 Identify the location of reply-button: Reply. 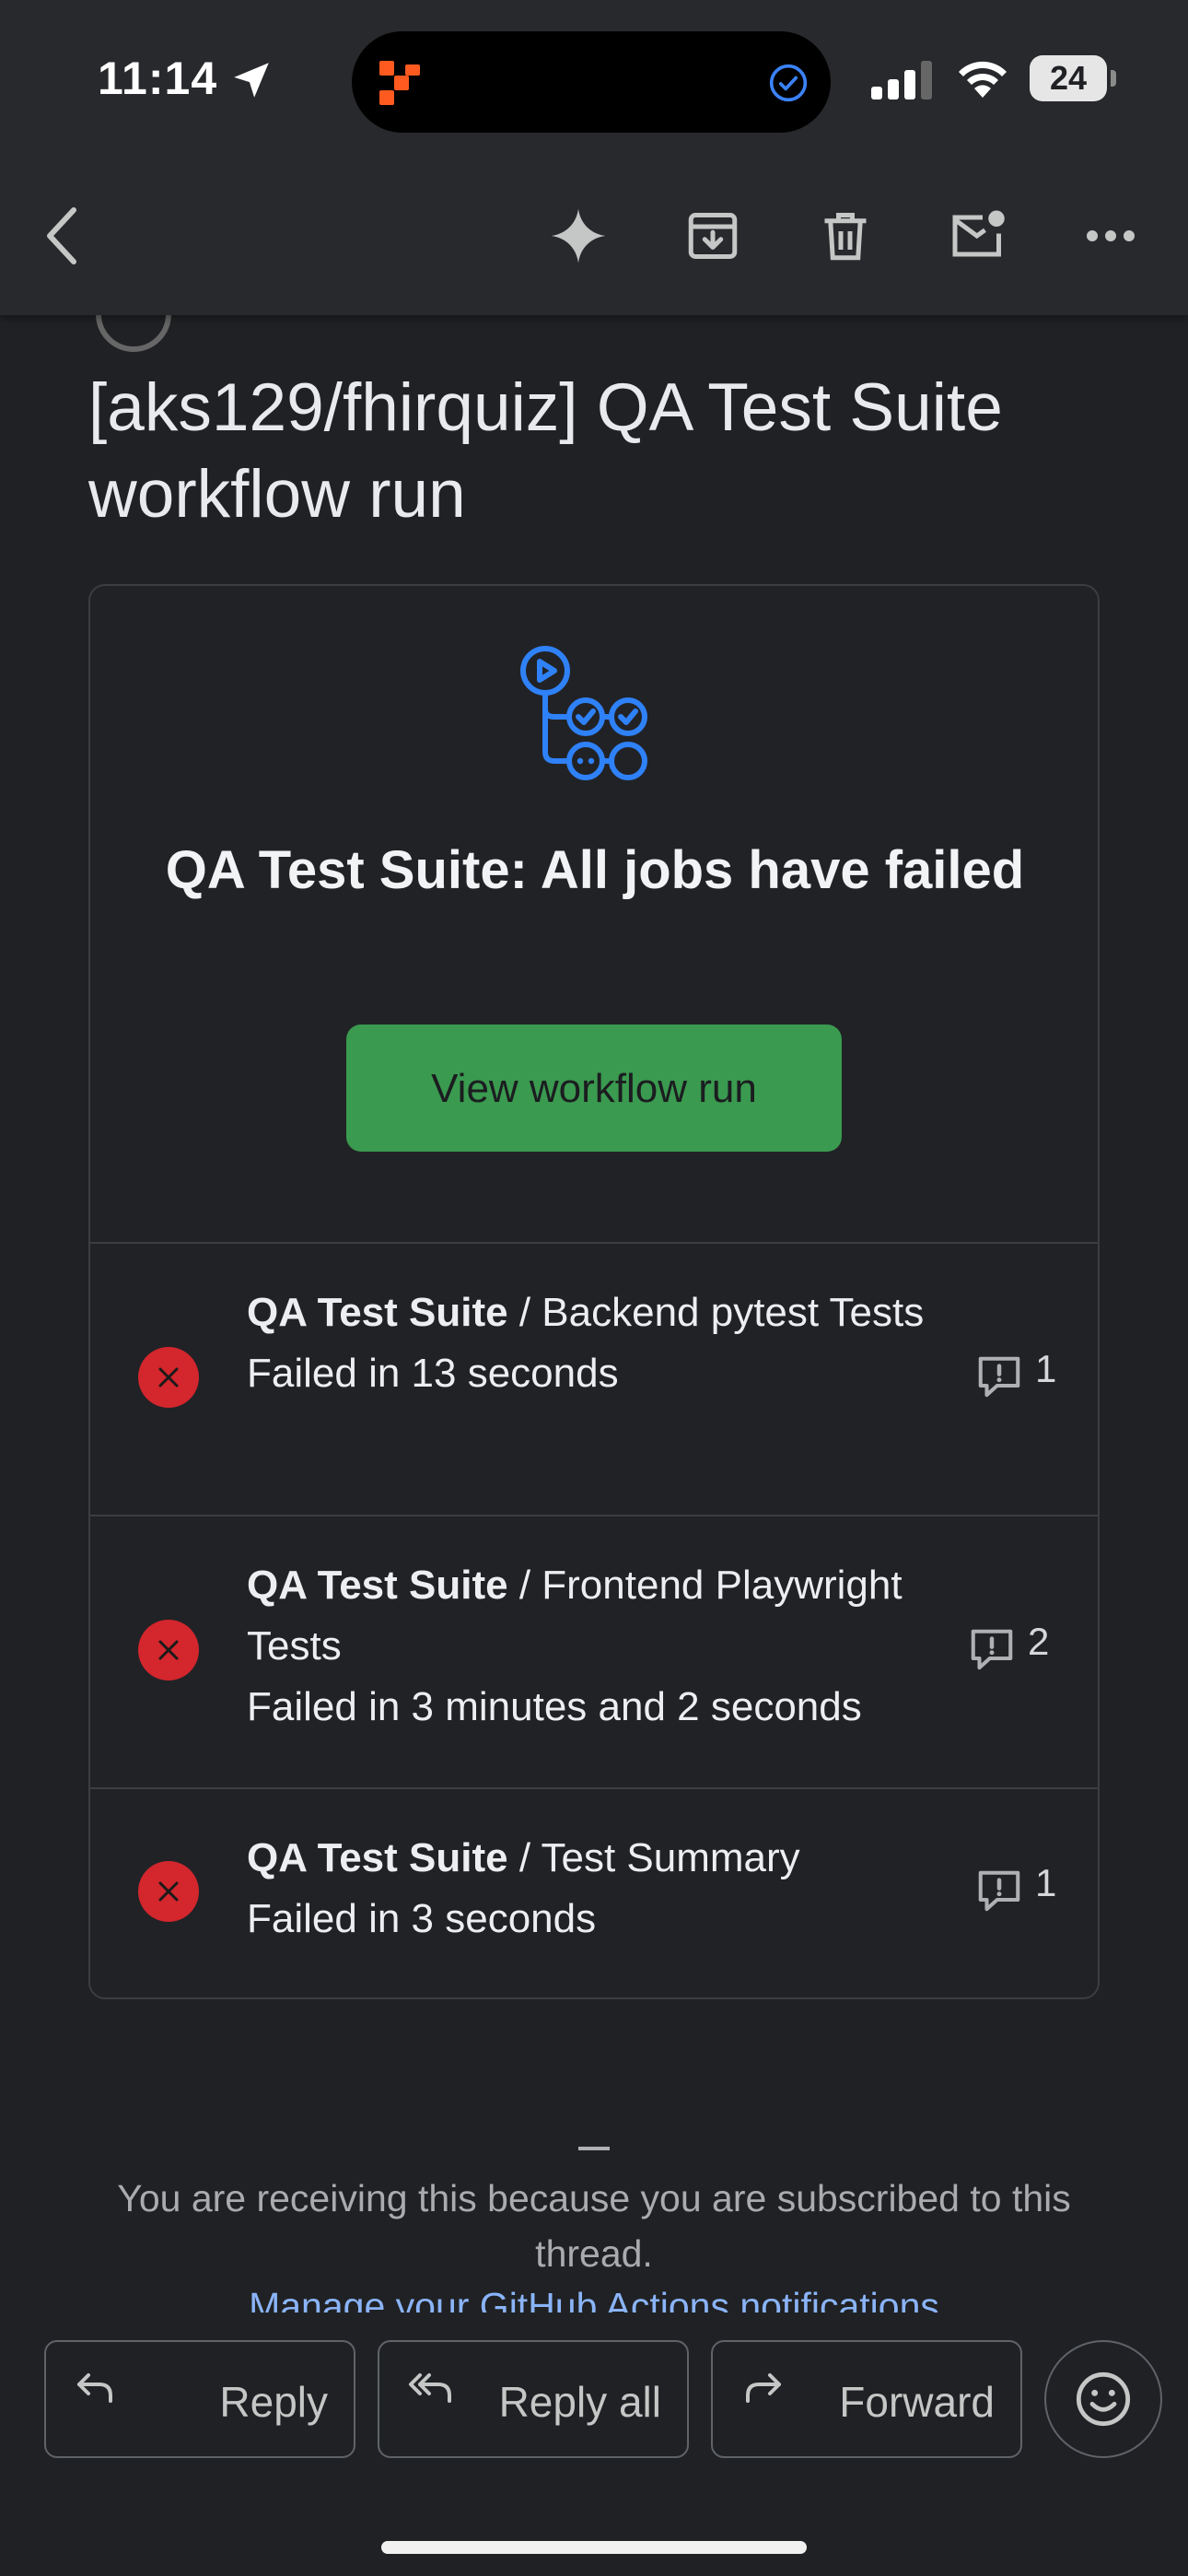
(199, 2399).